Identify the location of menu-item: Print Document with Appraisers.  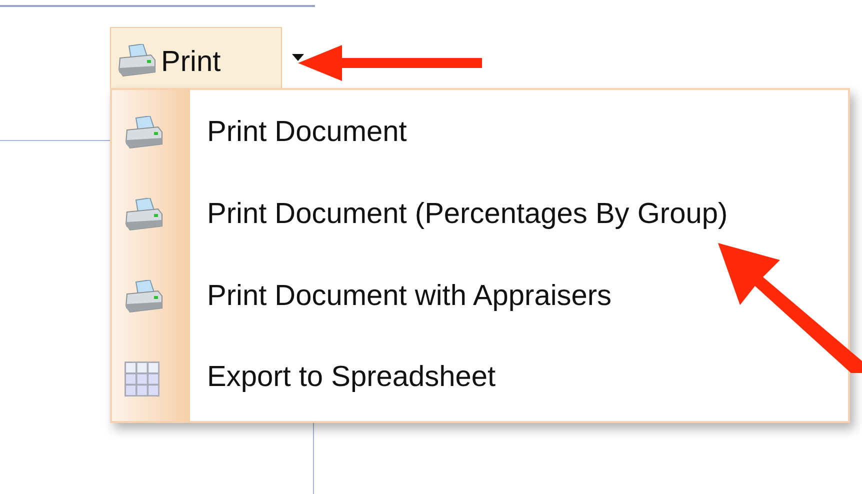
(409, 296).